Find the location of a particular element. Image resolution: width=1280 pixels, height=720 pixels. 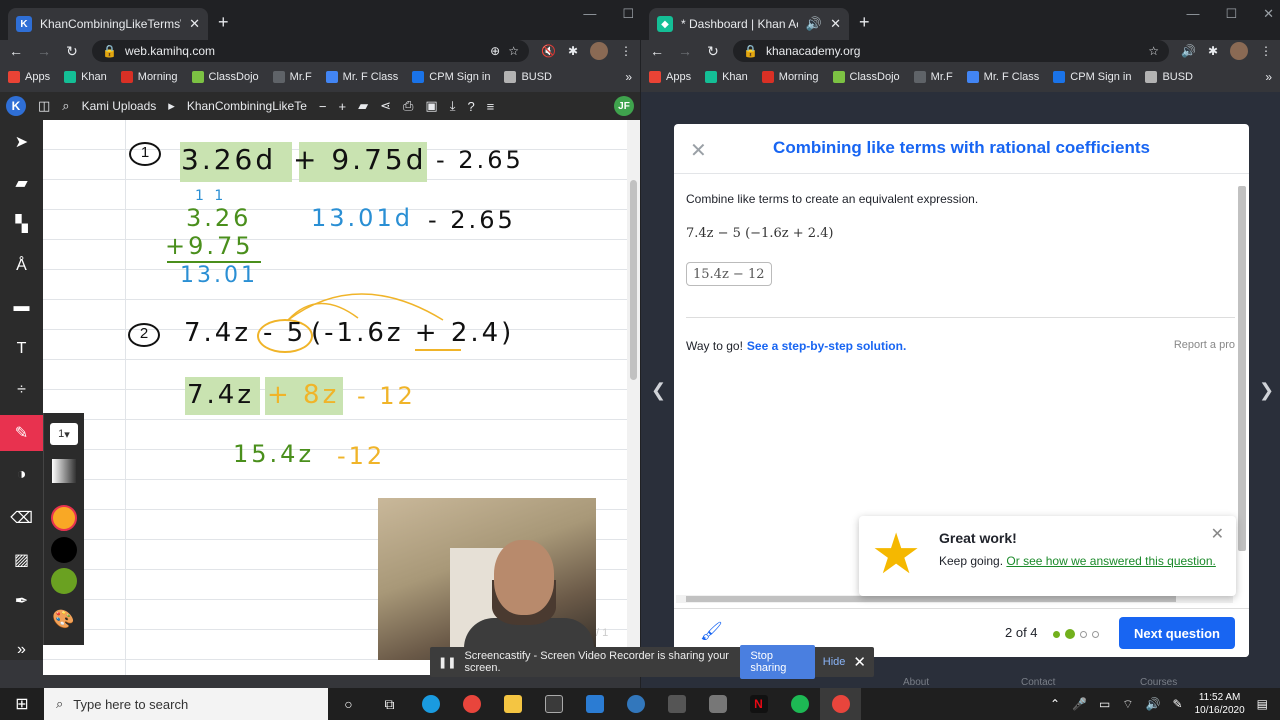

cortana-icon: ○ is located at coordinates (348, 704).